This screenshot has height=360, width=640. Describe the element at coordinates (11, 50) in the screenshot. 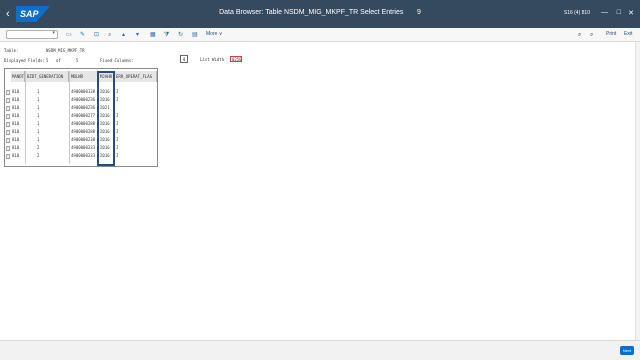

I see `table-label: Table:` at that location.